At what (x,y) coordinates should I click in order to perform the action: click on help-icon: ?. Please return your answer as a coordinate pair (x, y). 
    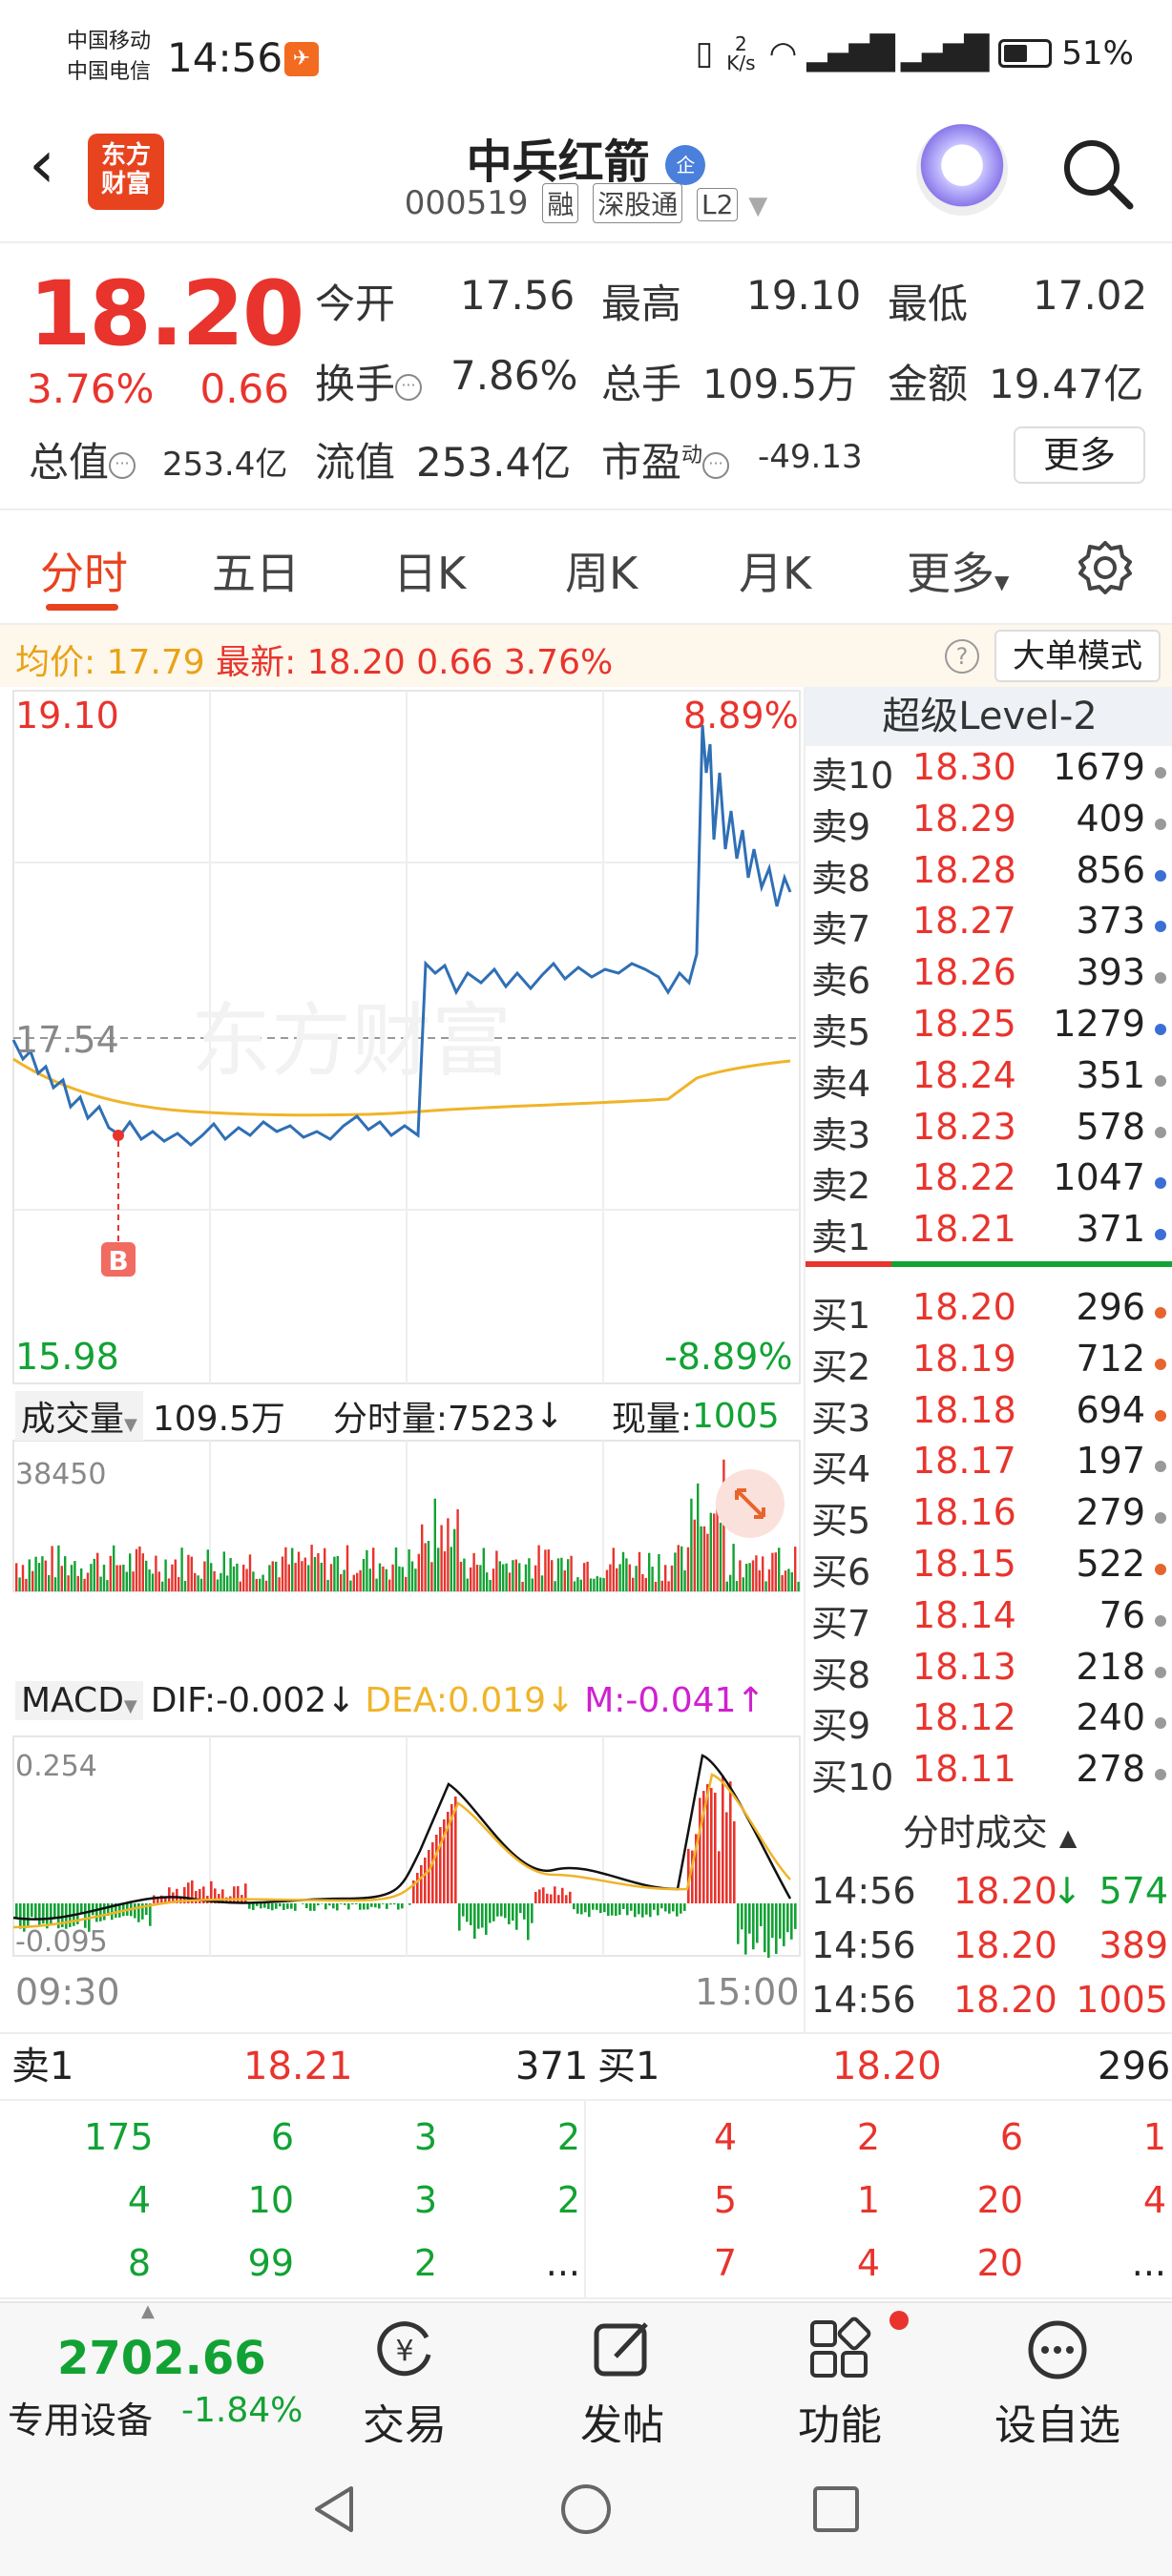
    Looking at the image, I should click on (962, 656).